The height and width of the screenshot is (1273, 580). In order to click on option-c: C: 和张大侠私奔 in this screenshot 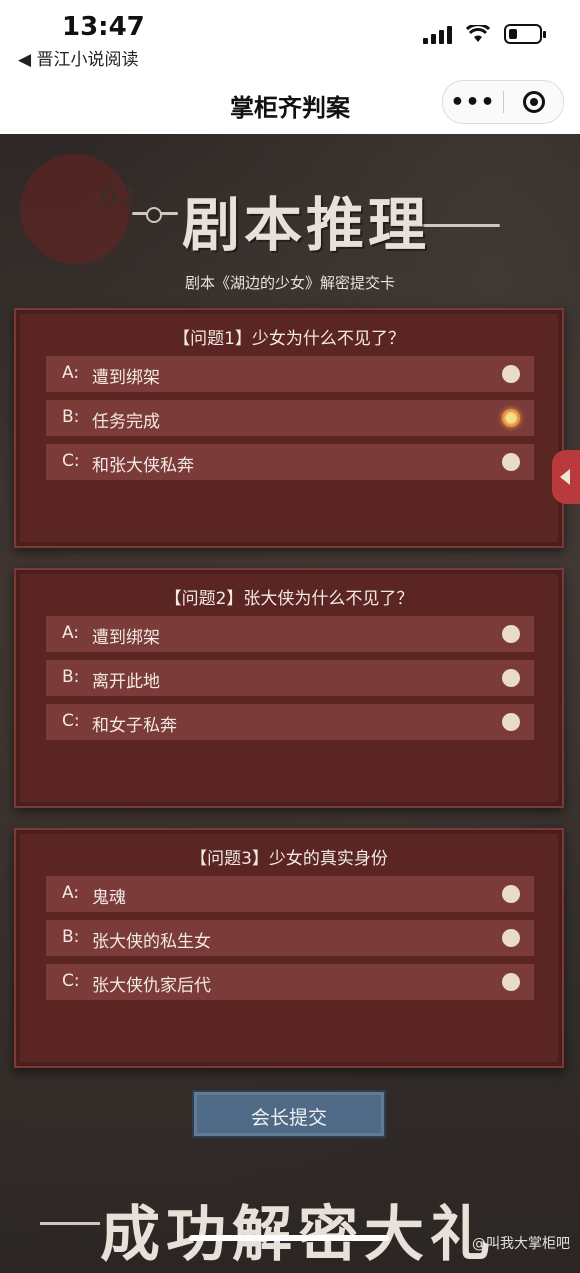, I will do `click(290, 462)`.